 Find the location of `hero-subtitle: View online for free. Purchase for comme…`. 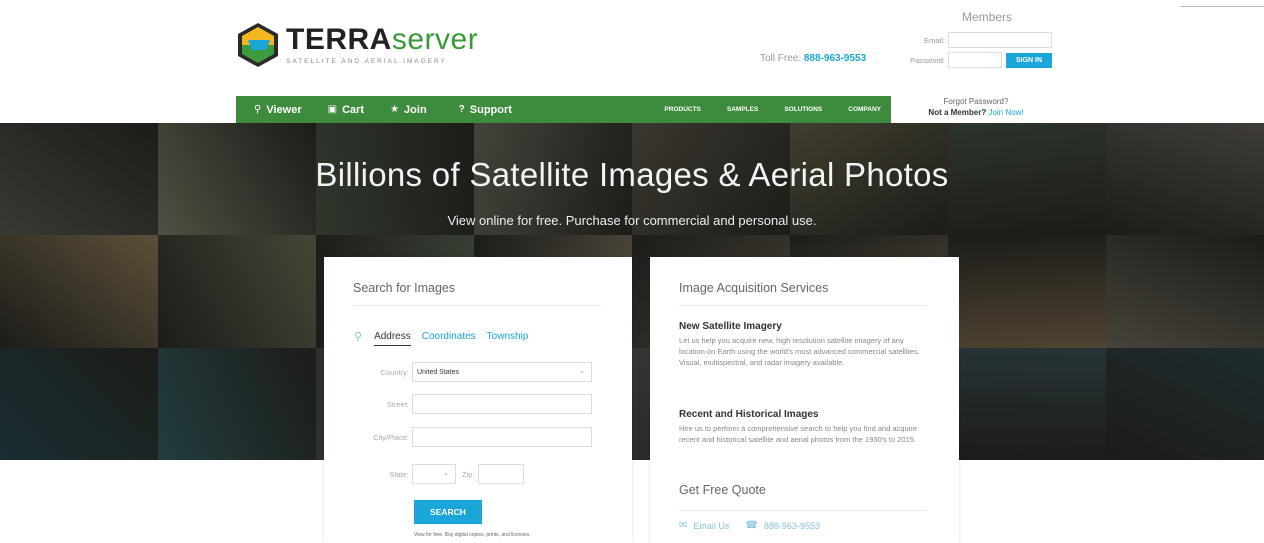

hero-subtitle: View online for free. Purchase for comme… is located at coordinates (632, 220).